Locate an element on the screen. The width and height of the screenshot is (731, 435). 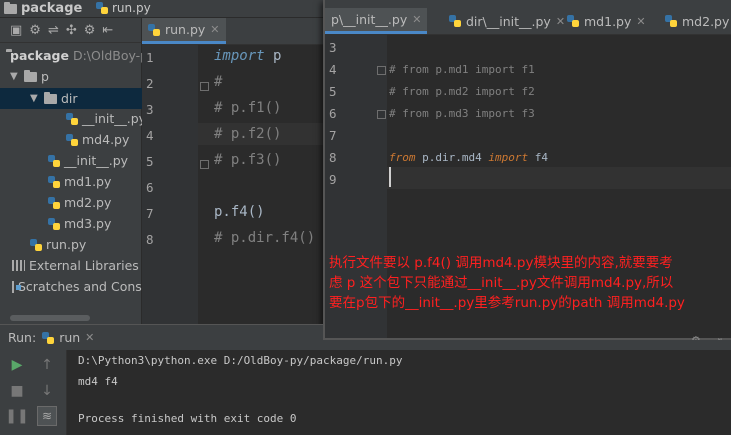
tab-label: run.py is located at coordinates (185, 29).